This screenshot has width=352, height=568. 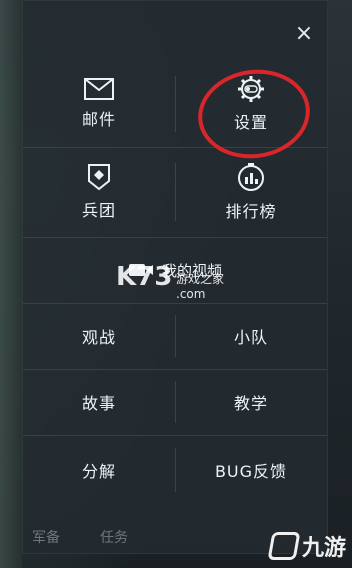 I want to click on menu-item-label: 邮件, so click(x=98, y=119).